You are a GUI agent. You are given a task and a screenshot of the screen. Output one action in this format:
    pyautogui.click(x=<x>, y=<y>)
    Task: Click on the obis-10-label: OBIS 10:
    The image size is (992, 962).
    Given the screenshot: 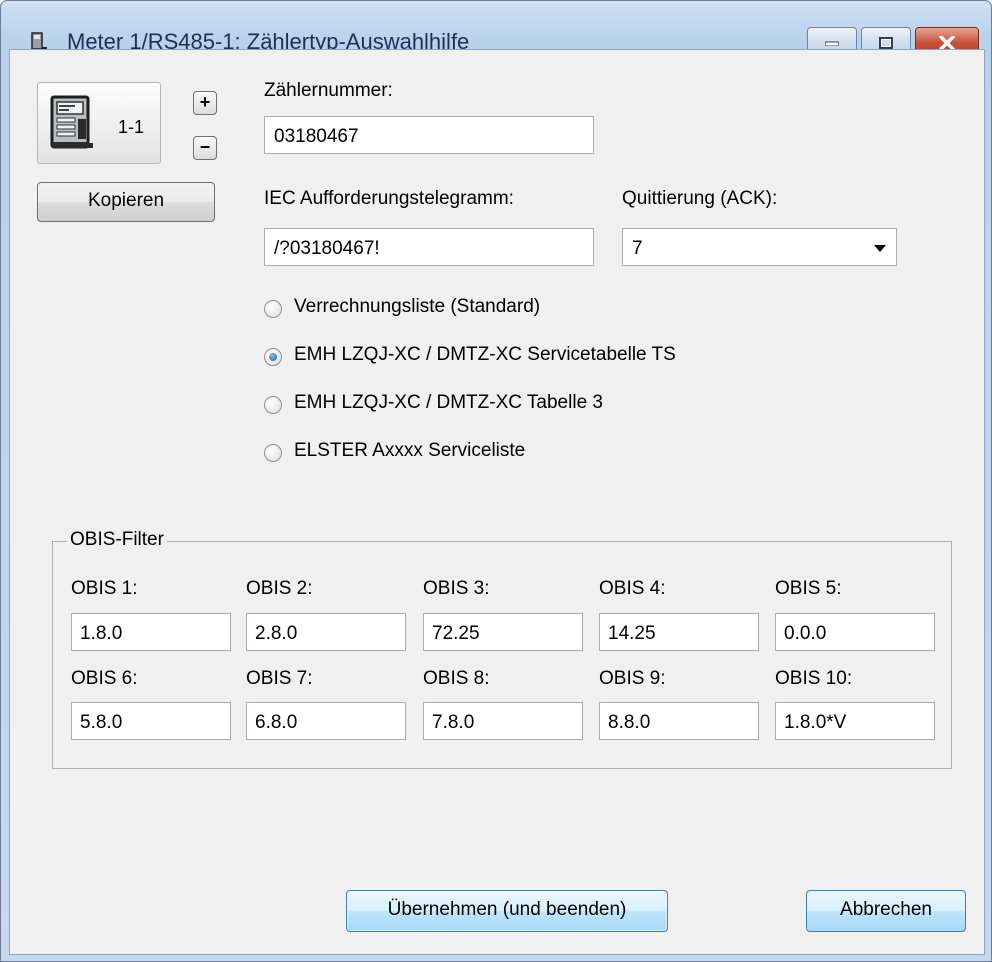 What is the action you would take?
    pyautogui.click(x=814, y=678)
    